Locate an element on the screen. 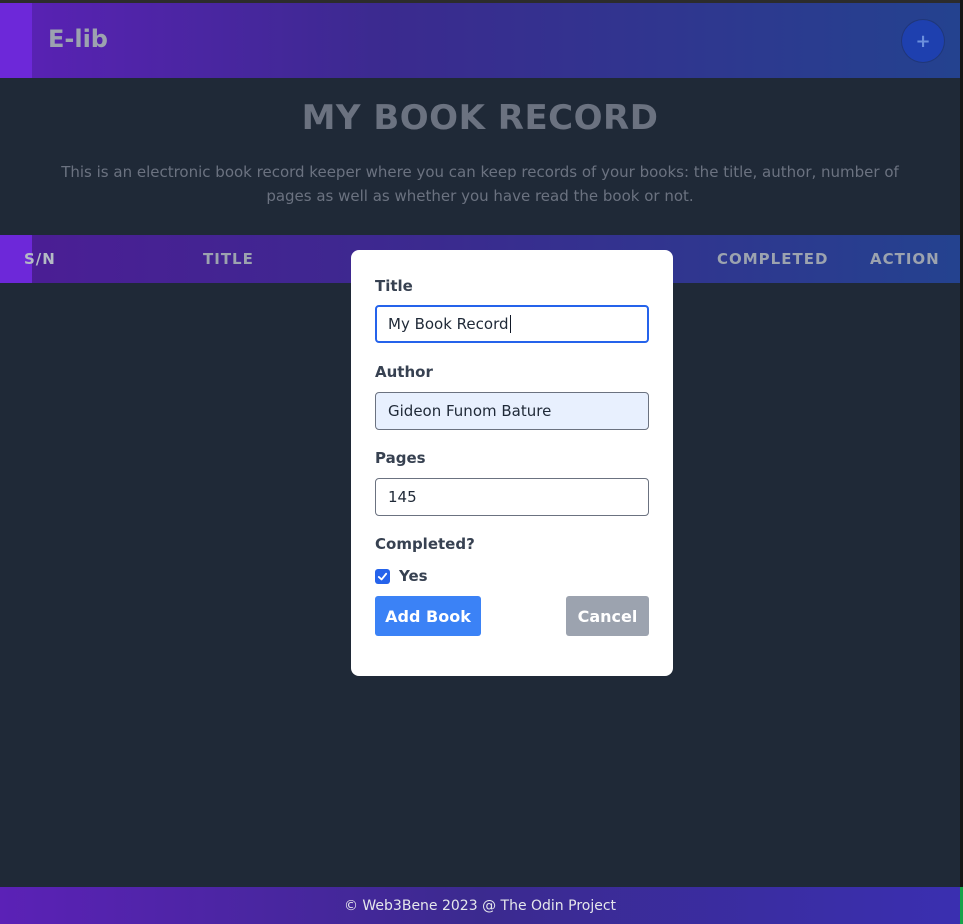 The image size is (963, 924). column-header-sn: S/N is located at coordinates (40, 259).